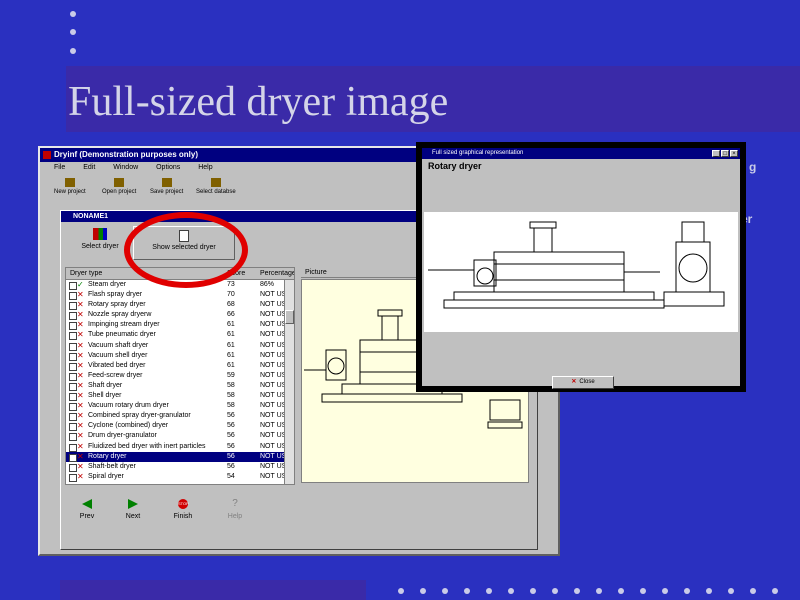 This screenshot has height=600, width=800. What do you see at coordinates (716, 153) in the screenshot?
I see `minimize-icon: _` at bounding box center [716, 153].